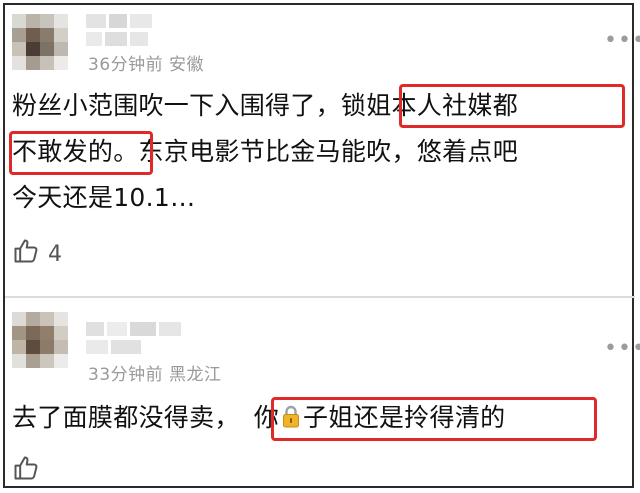 This screenshot has width=640, height=493. What do you see at coordinates (320, 297) in the screenshot?
I see `comment-divider` at bounding box center [320, 297].